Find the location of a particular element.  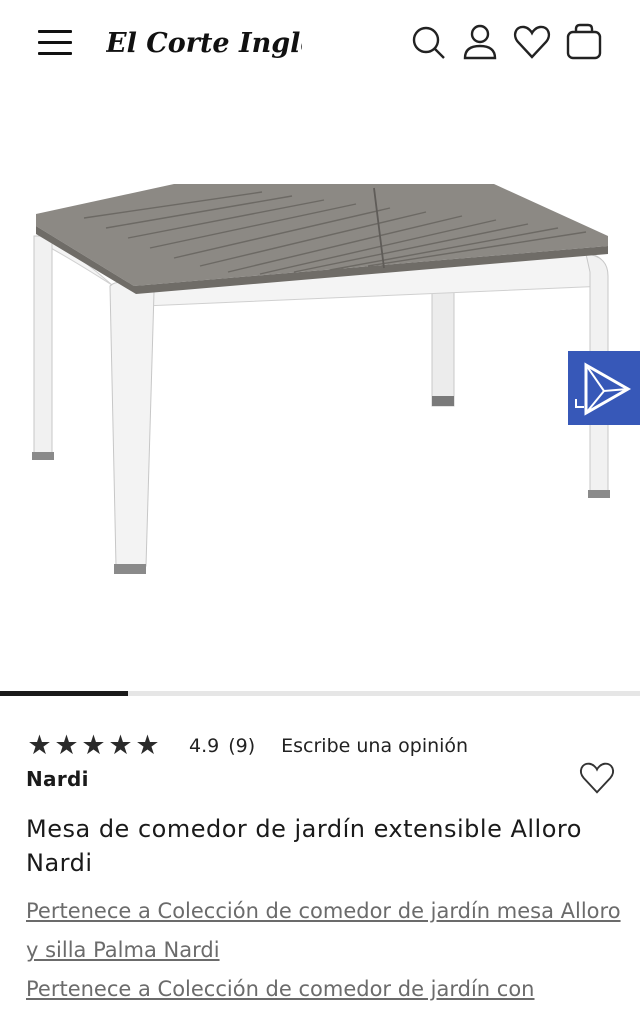

menu-icon is located at coordinates (55, 42).